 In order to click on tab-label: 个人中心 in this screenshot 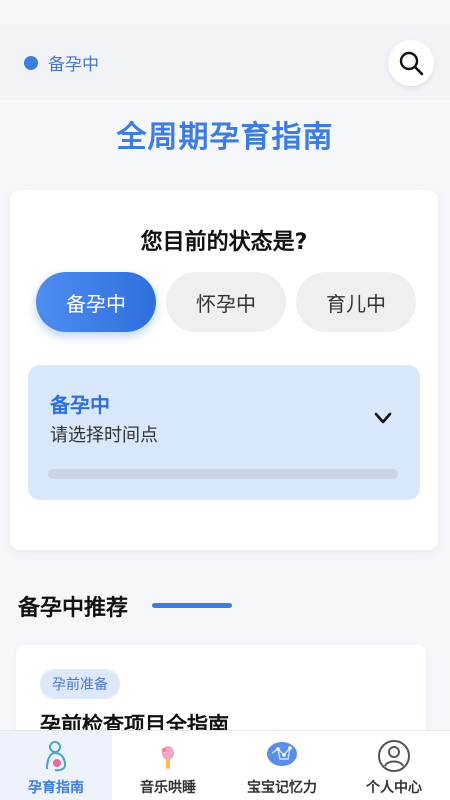, I will do `click(394, 788)`.